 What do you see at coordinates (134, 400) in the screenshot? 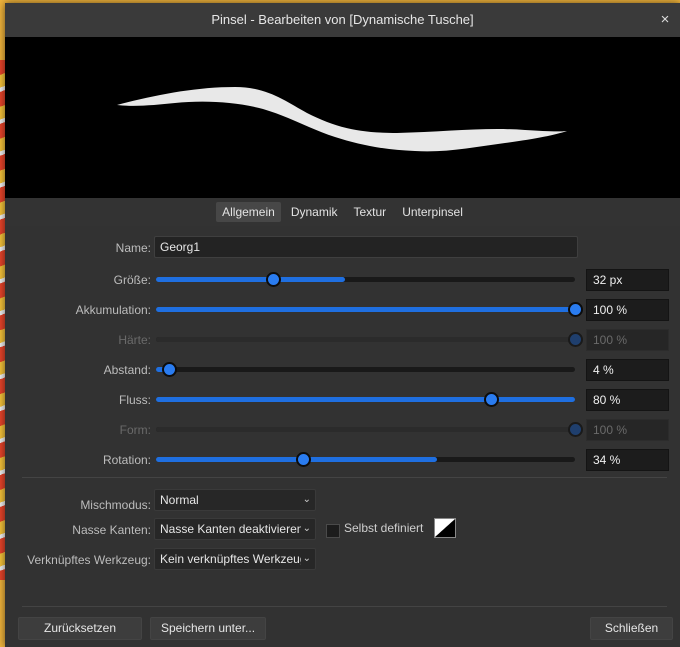
I see `fluss-label: Fluss:` at bounding box center [134, 400].